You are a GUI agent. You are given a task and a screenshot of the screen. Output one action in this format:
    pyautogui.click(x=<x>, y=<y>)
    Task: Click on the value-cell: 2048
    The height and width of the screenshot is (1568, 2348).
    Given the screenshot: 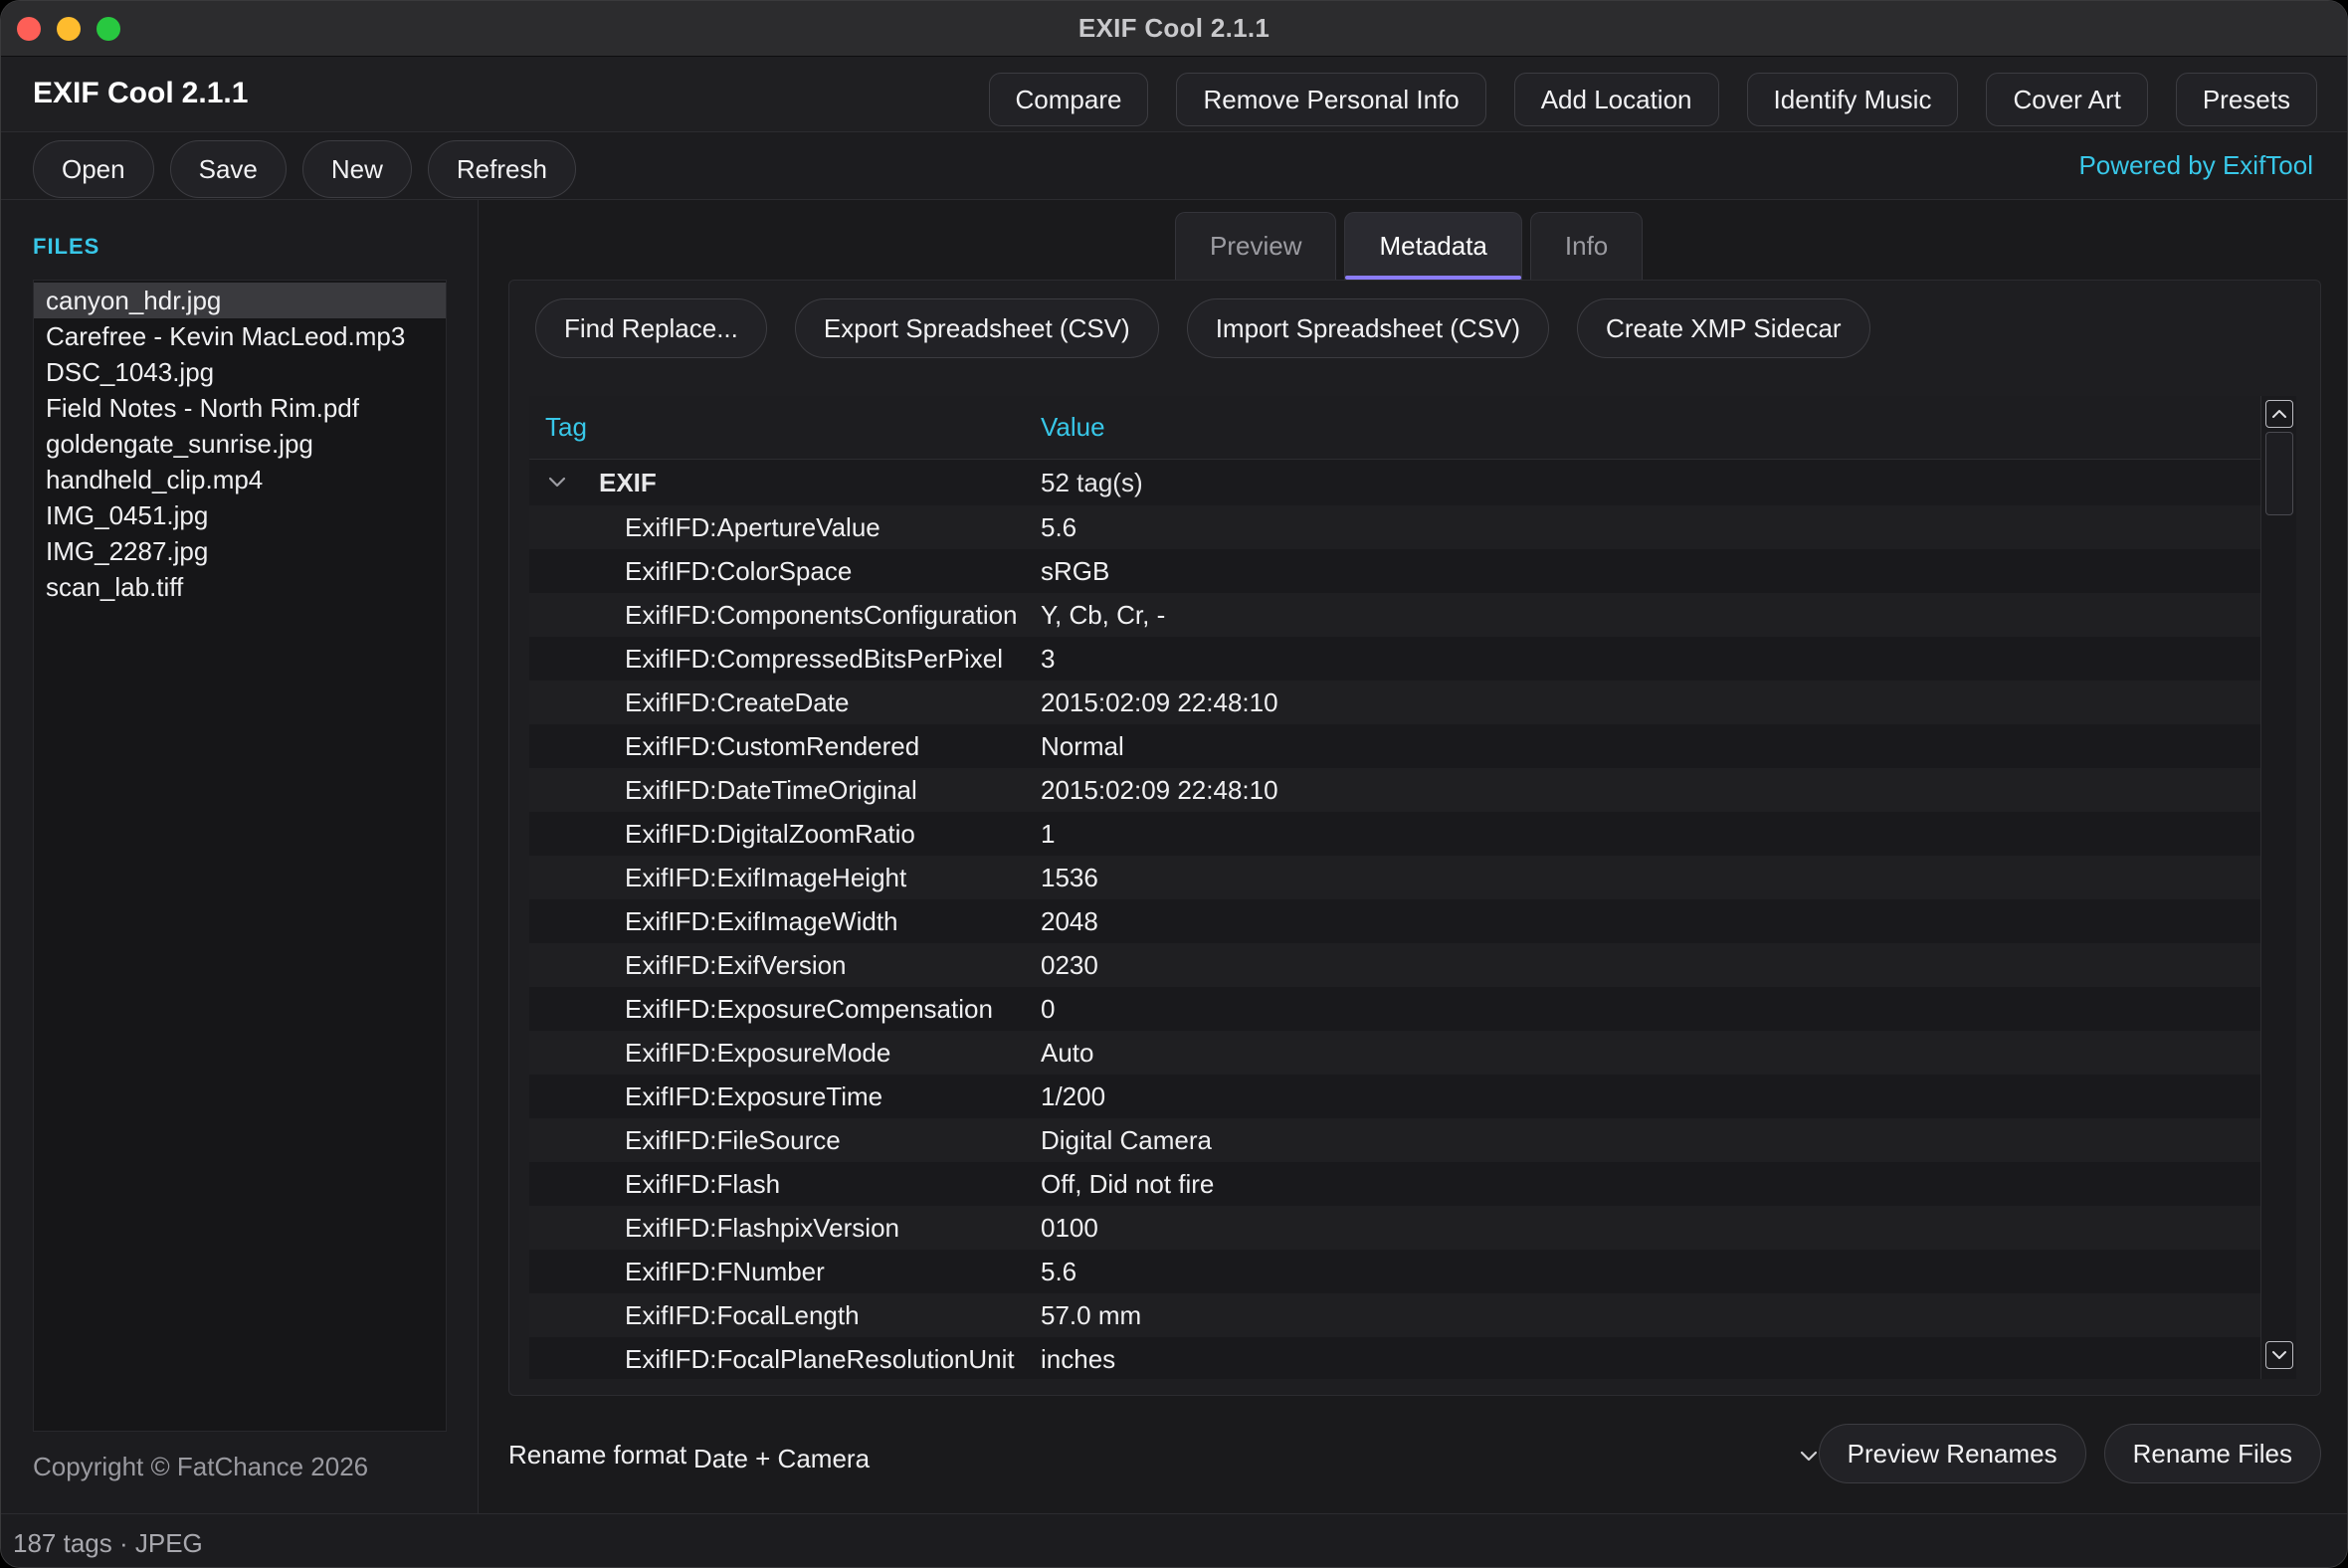 What is the action you would take?
    pyautogui.click(x=1069, y=921)
    